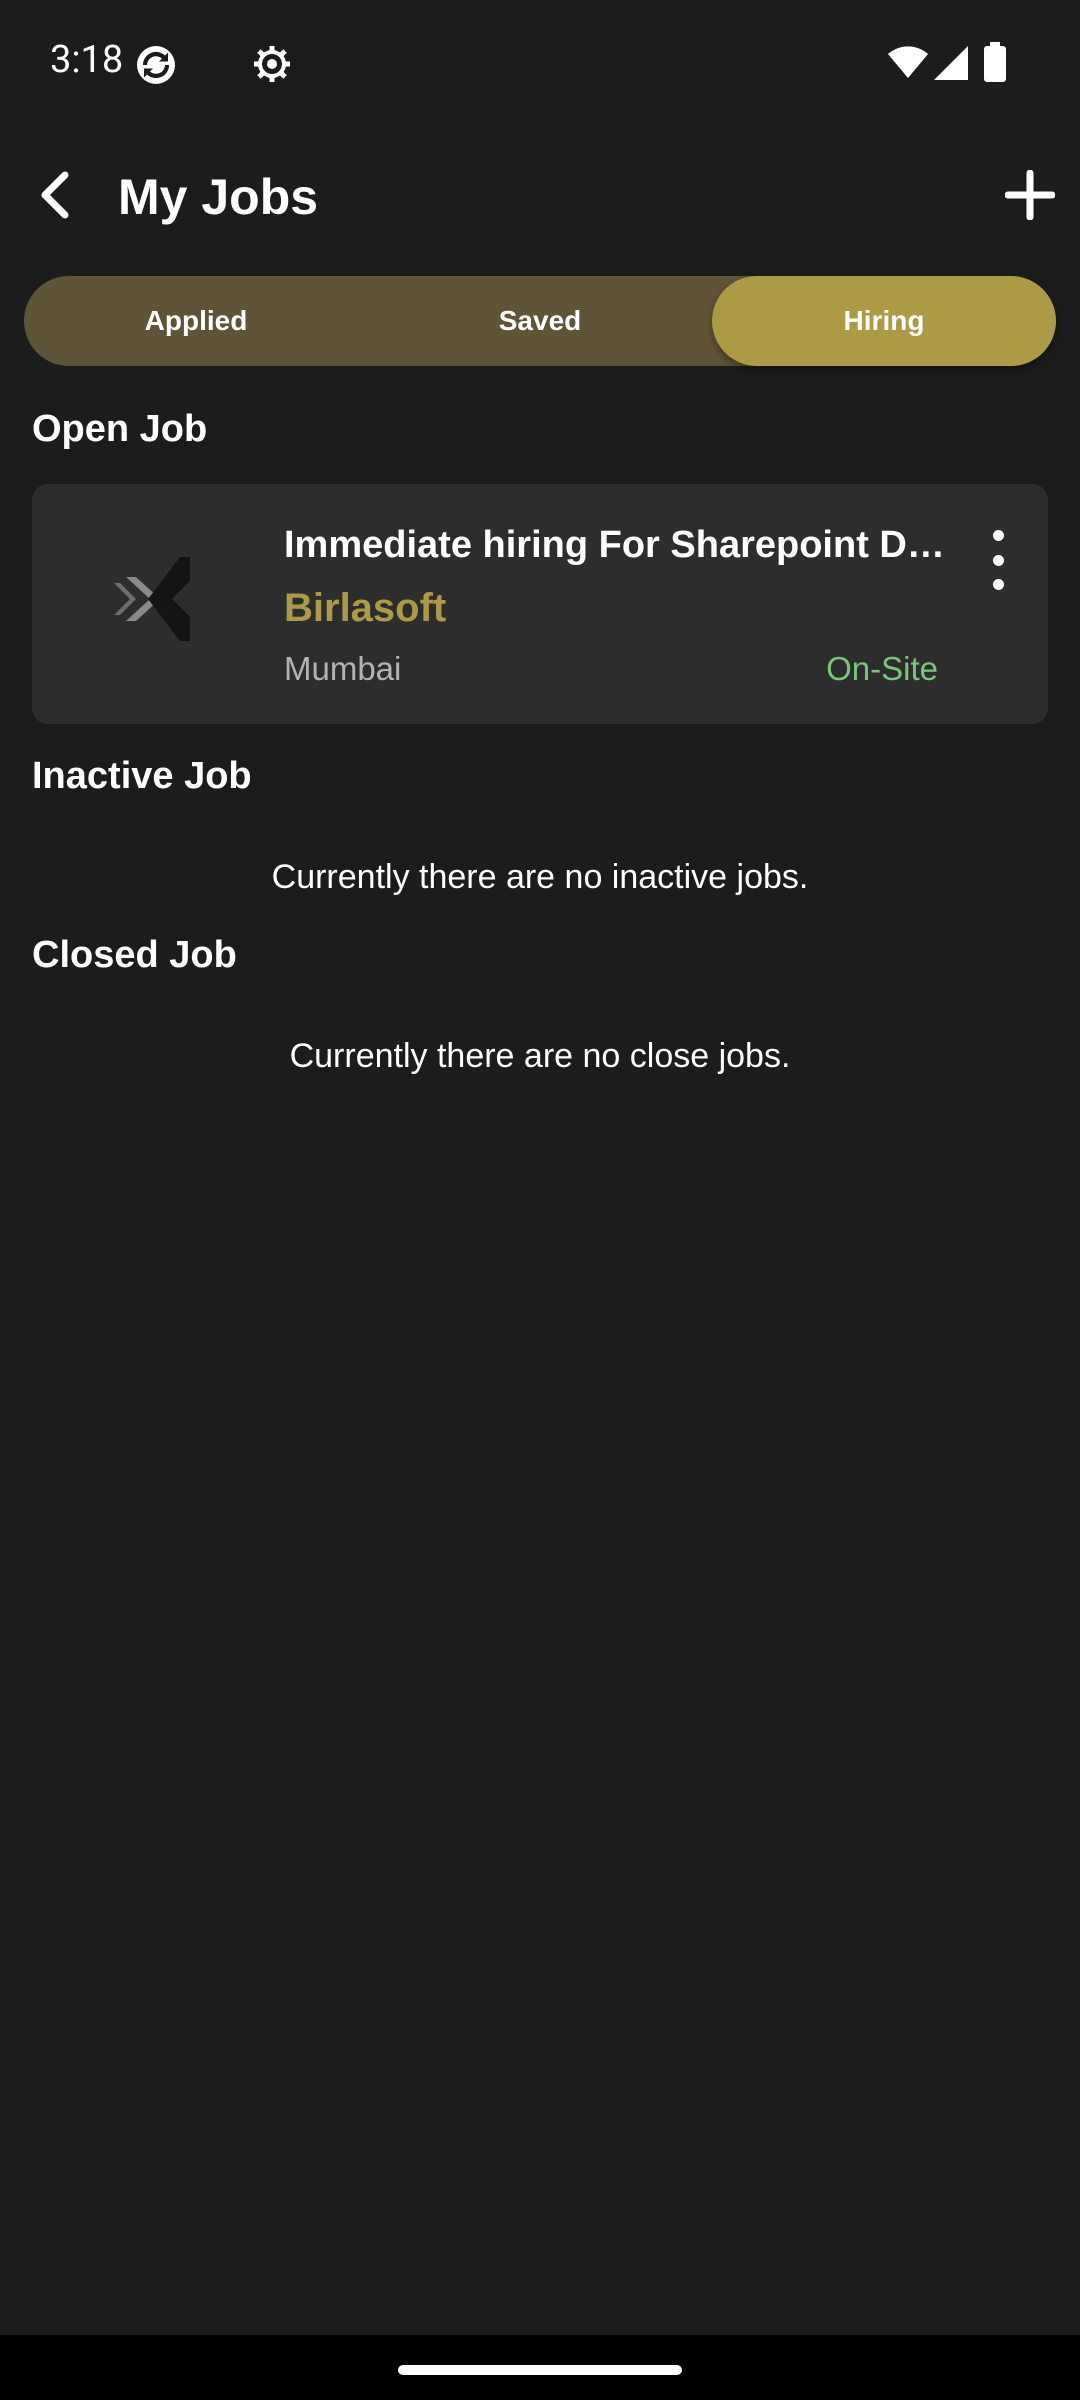 The width and height of the screenshot is (1080, 2400). Describe the element at coordinates (951, 63) in the screenshot. I see `signal-icon` at that location.